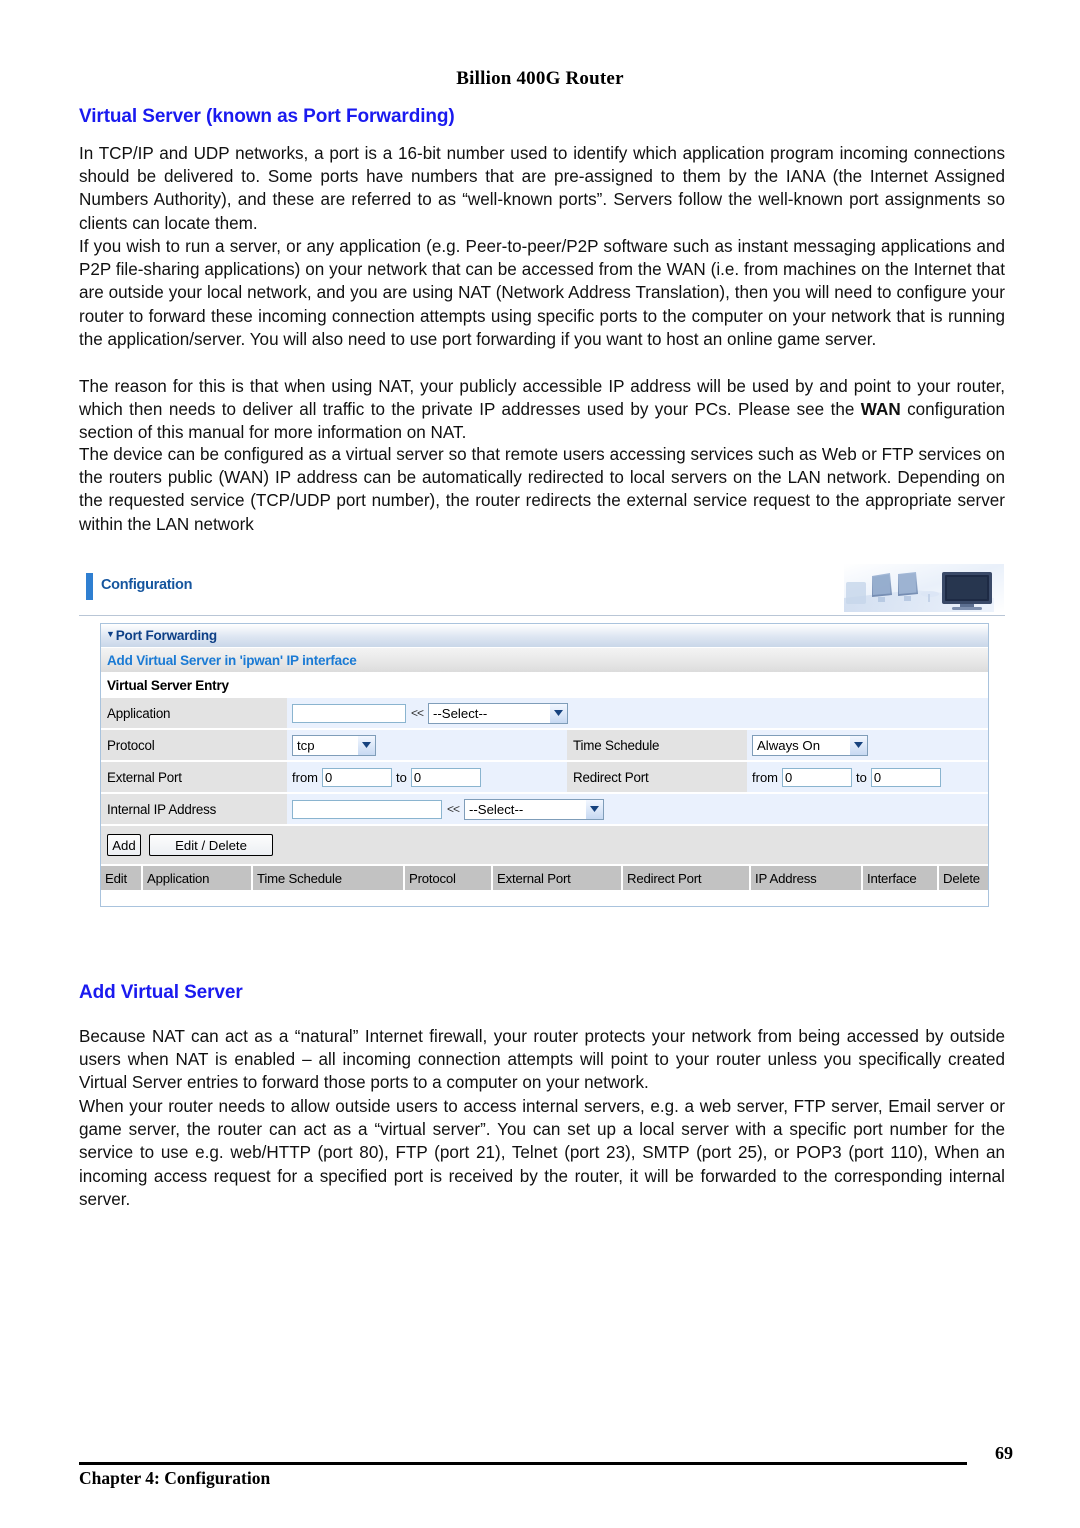 This screenshot has width=1080, height=1528. I want to click on virtual-server-entry-title: Virtual Server Entry, so click(544, 685).